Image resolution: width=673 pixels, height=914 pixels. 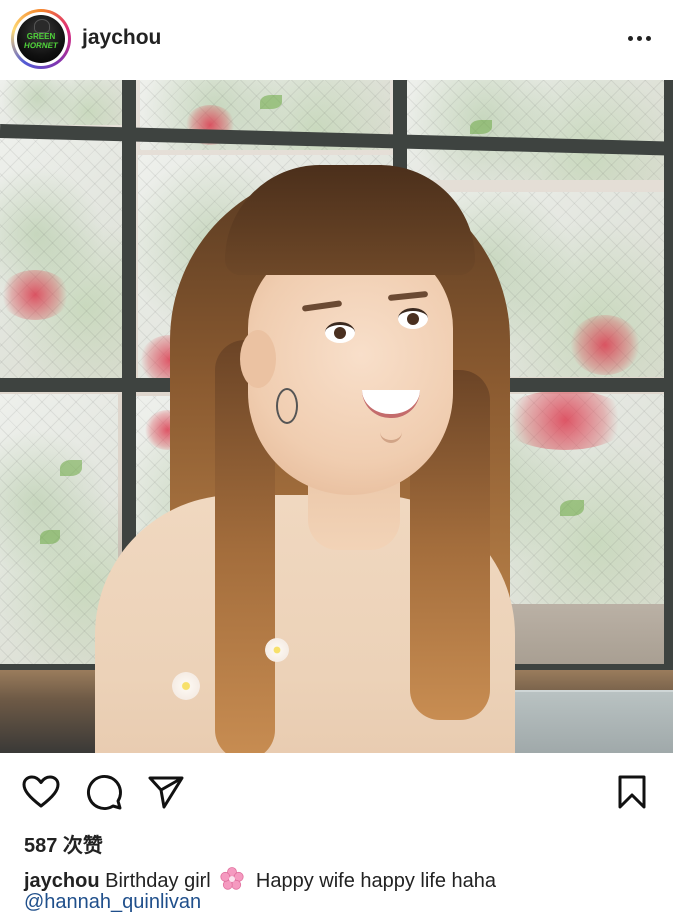 I want to click on ear, so click(x=258, y=359).